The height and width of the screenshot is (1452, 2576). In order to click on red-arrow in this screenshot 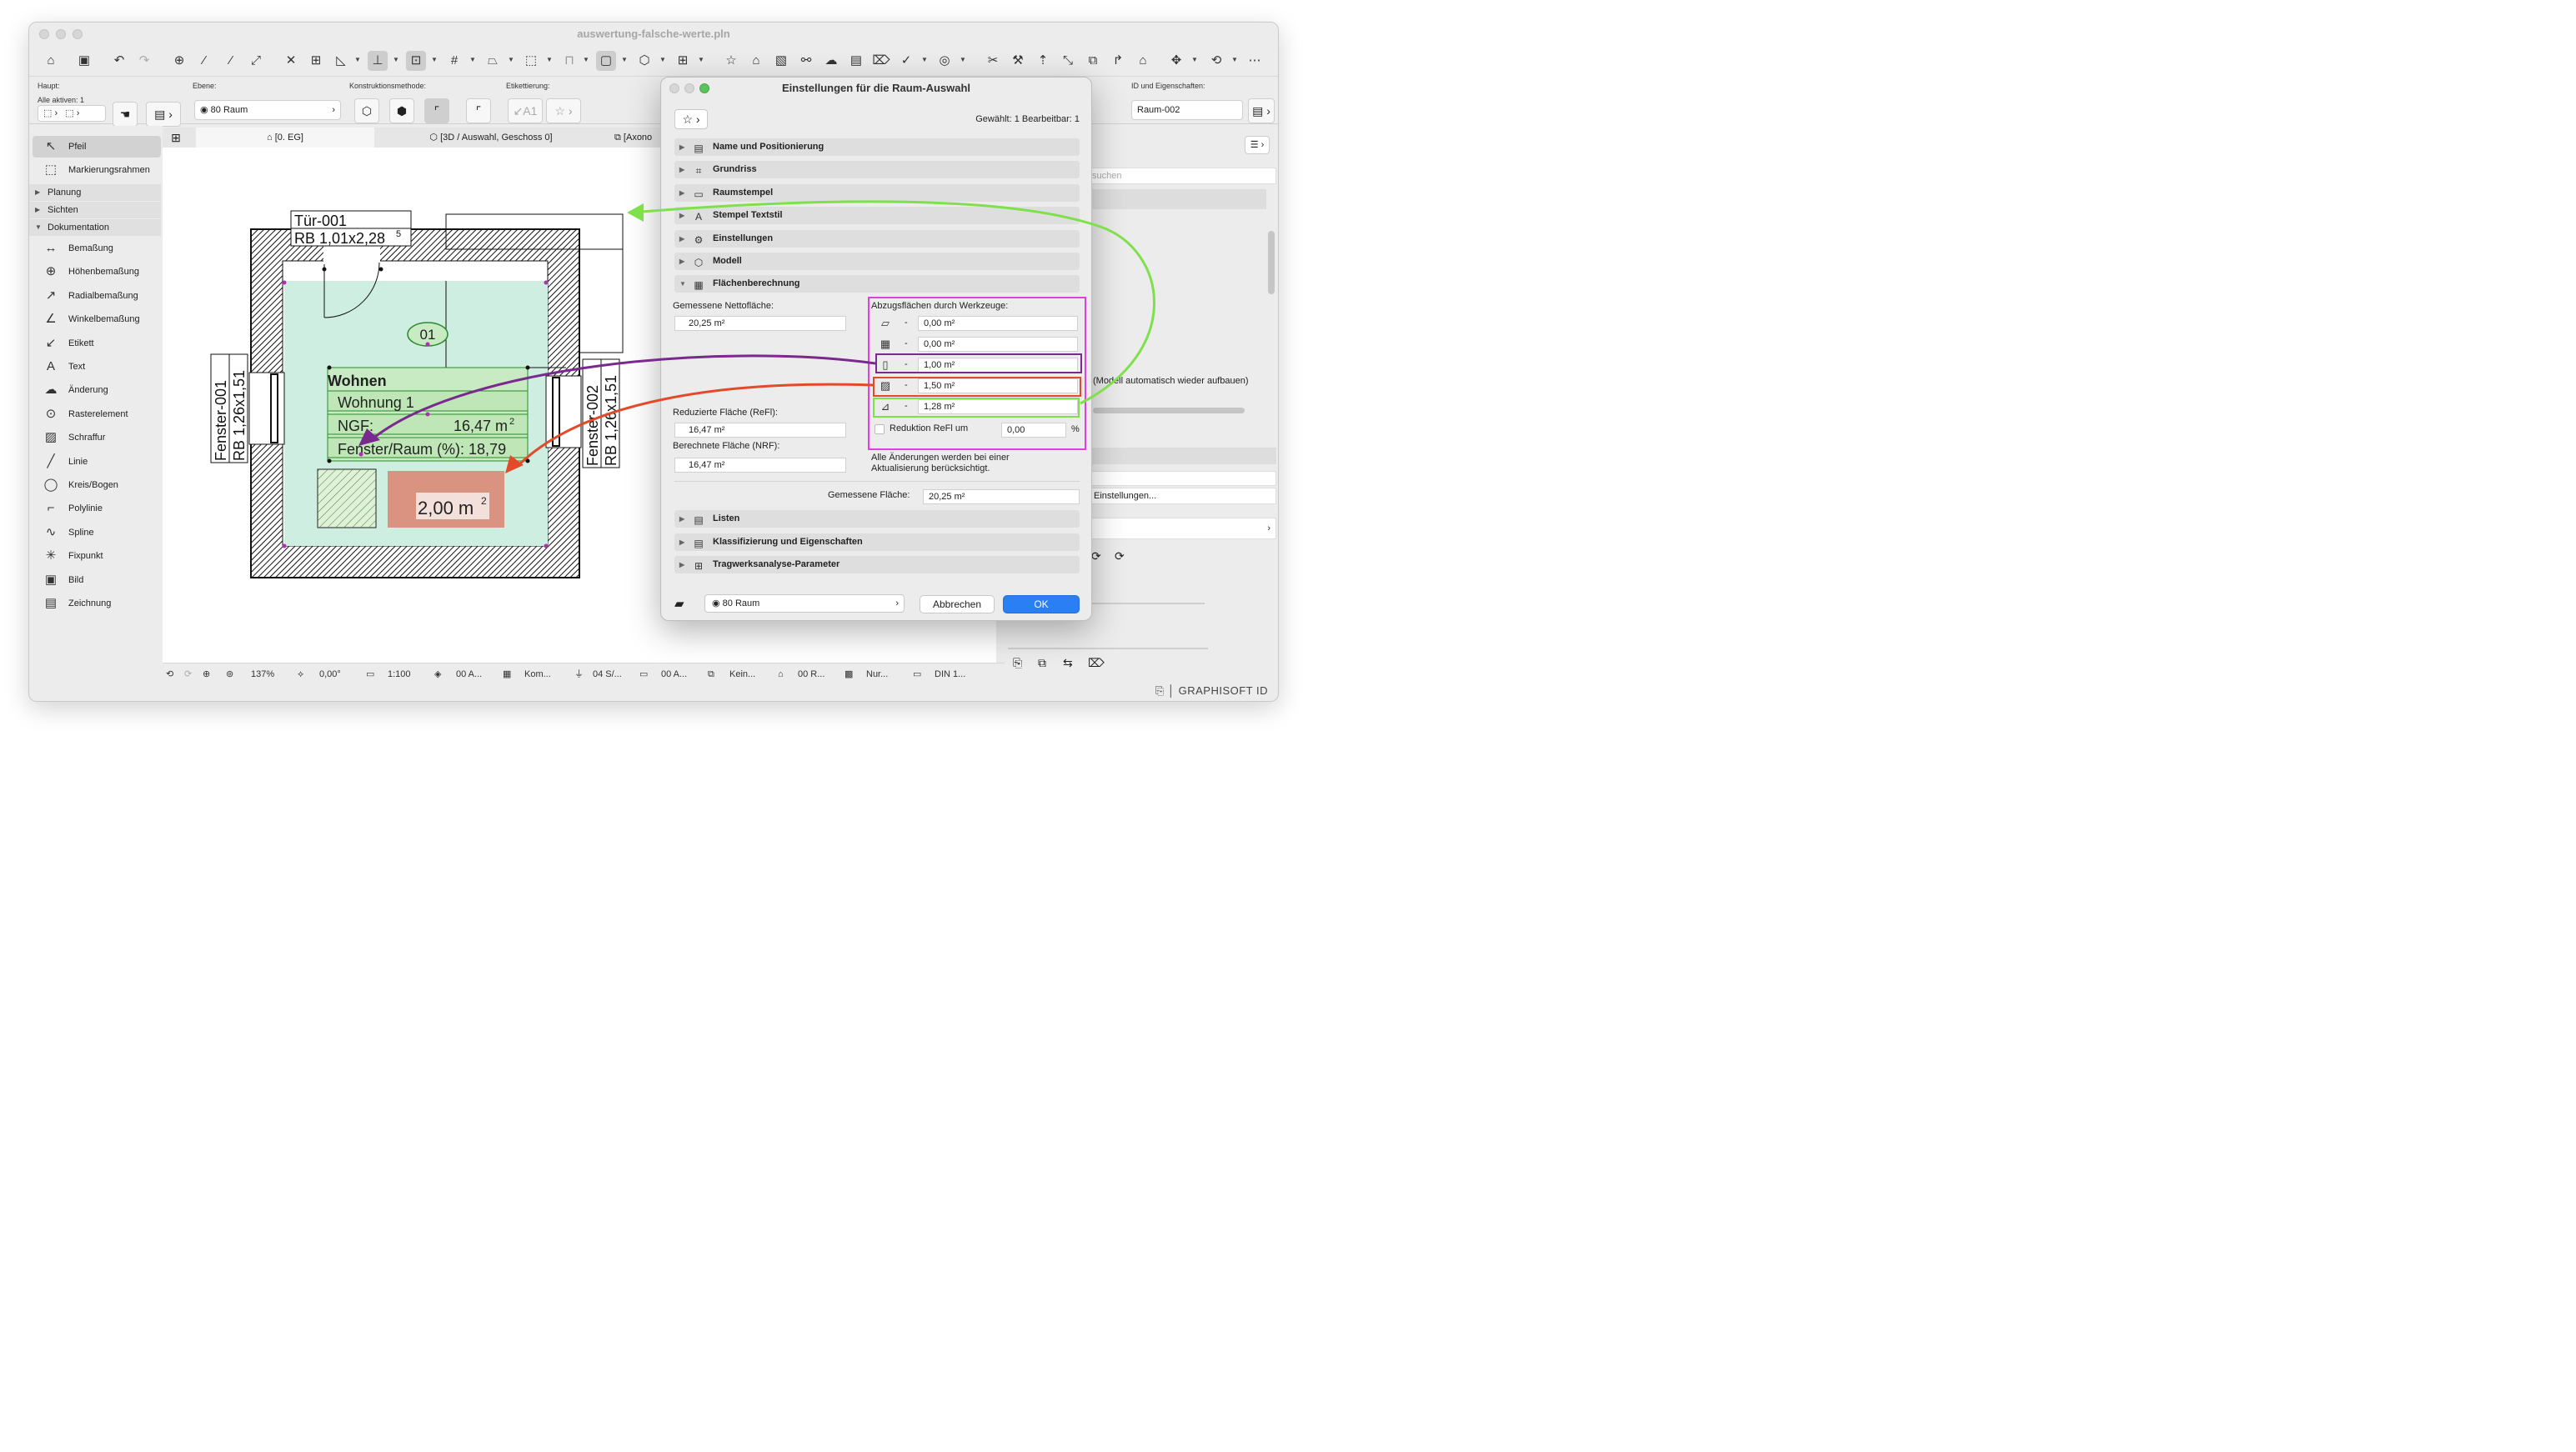, I will do `click(695, 425)`.